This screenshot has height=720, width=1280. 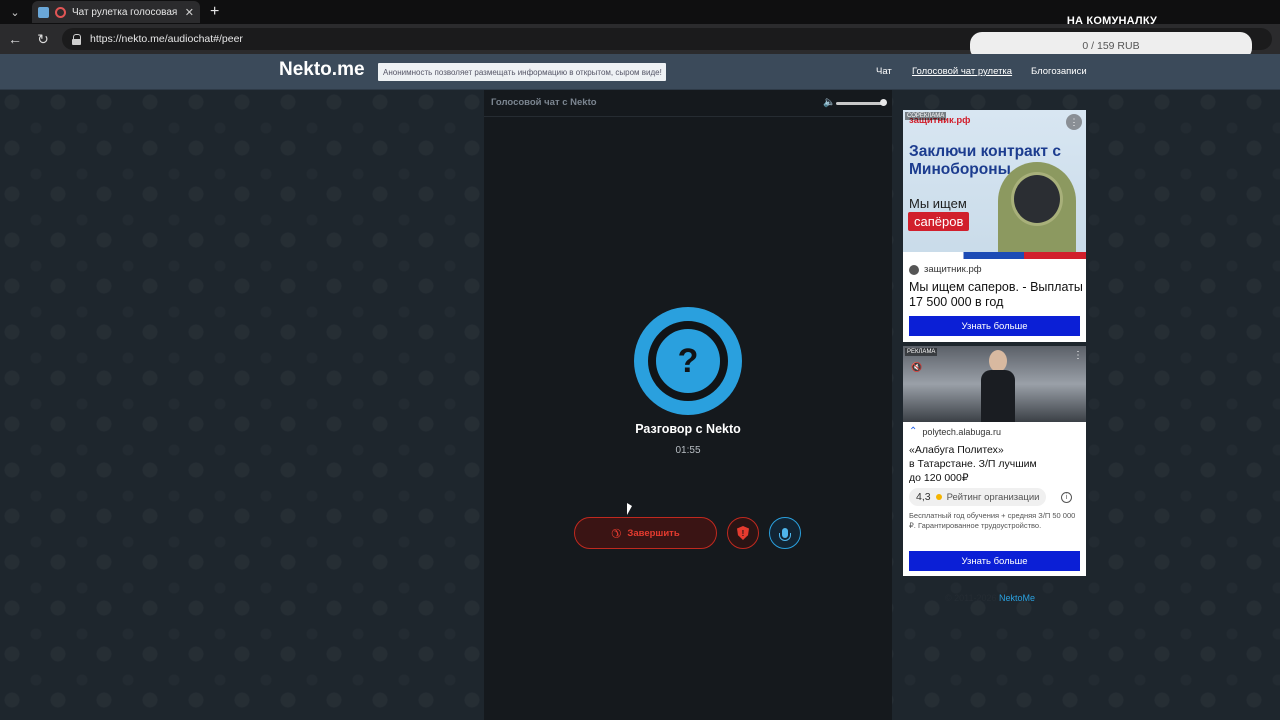 What do you see at coordinates (60, 12) in the screenshot?
I see `recording-icon` at bounding box center [60, 12].